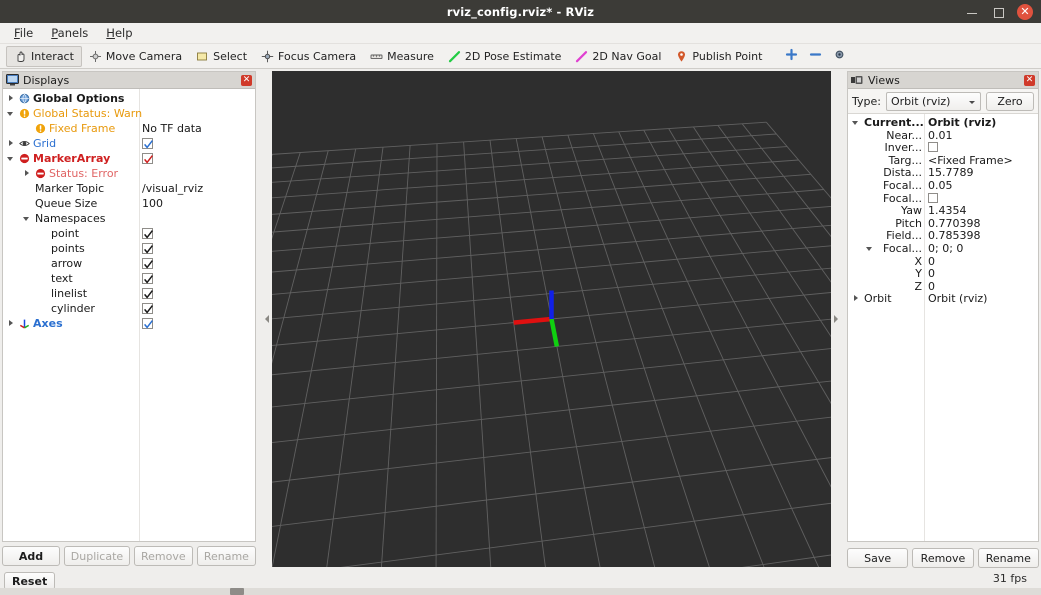  I want to click on display-row: text, so click(129, 278).